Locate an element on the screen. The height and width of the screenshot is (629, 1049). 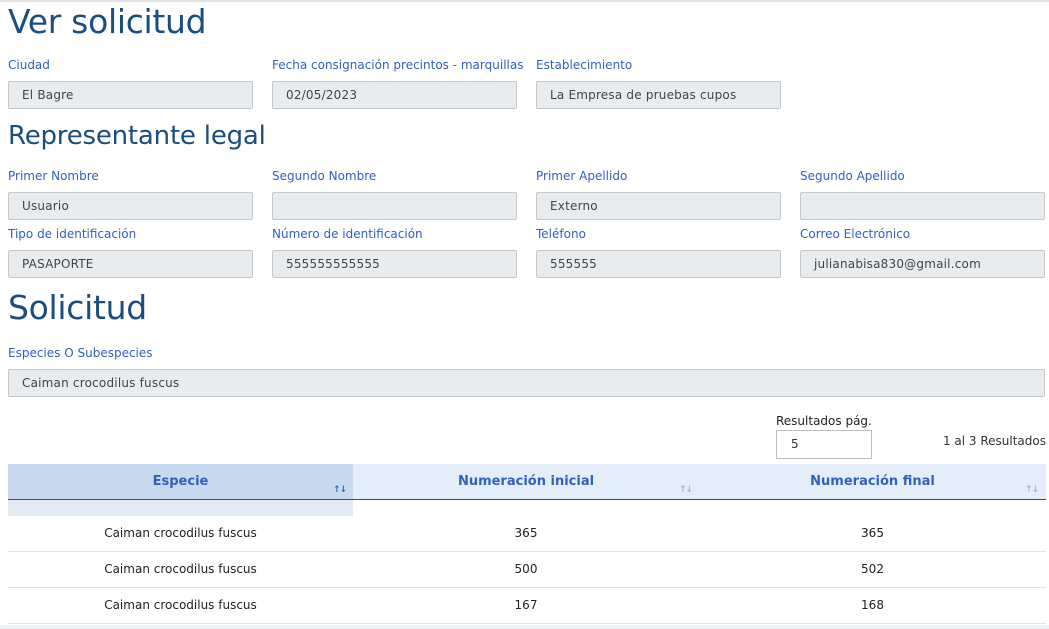
results-count: 1 al 3 Resultados is located at coordinates (994, 441).